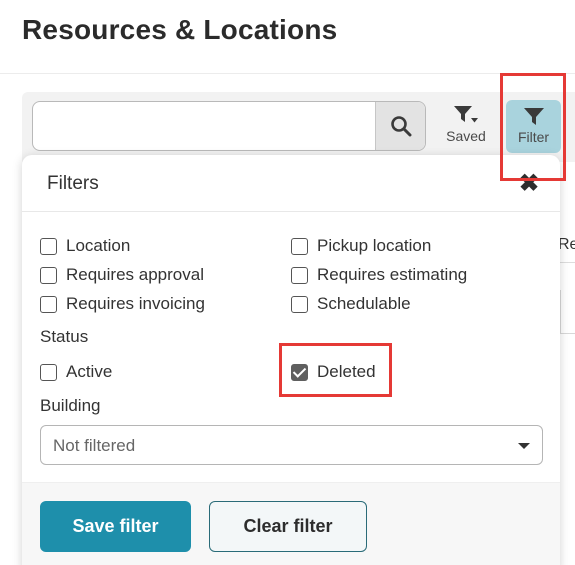 This screenshot has height=565, width=575. I want to click on filter-dropdown-icon, so click(466, 114).